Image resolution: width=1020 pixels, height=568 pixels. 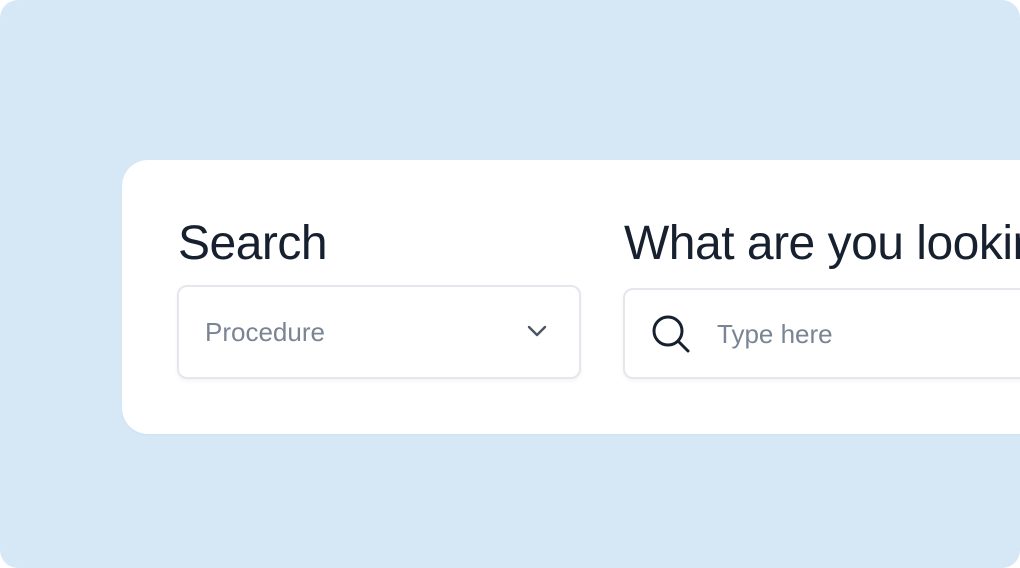 I want to click on search-type-select: Procedure, so click(x=379, y=332).